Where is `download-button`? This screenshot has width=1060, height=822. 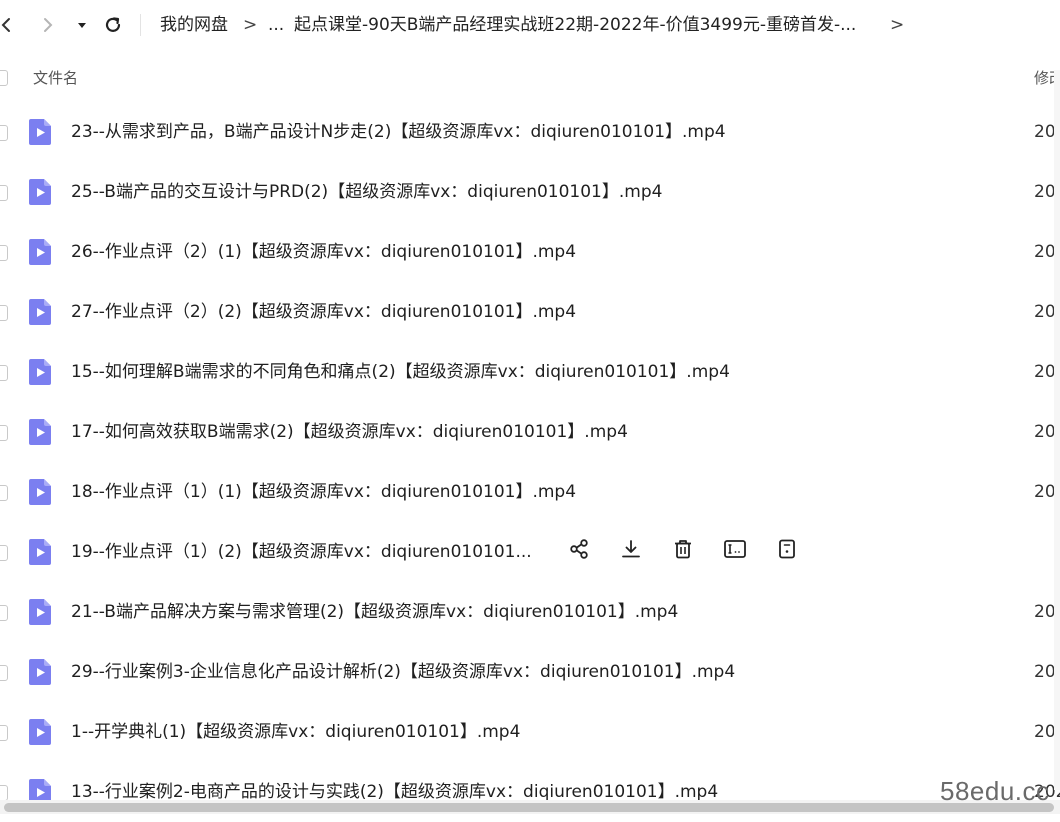
download-button is located at coordinates (631, 551).